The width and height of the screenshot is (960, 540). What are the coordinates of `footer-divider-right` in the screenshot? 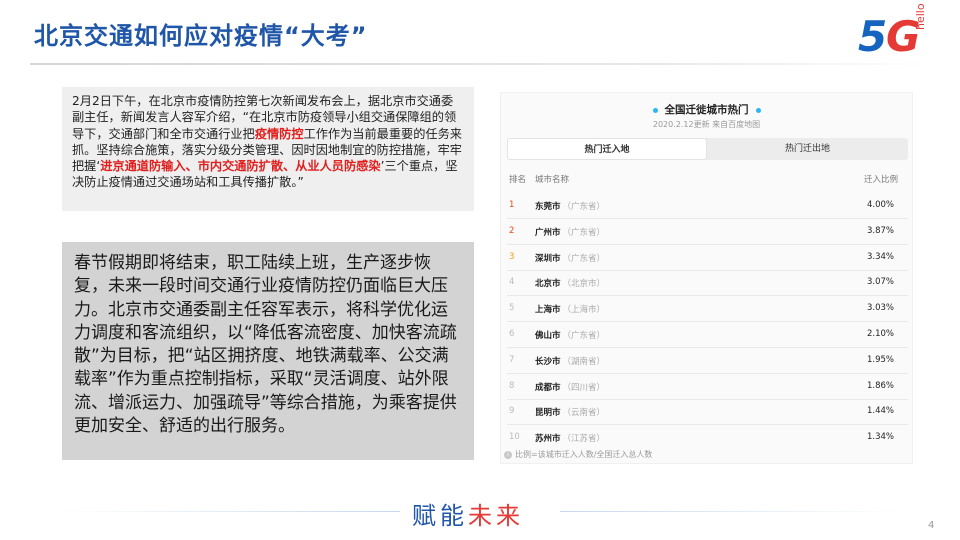 It's located at (730, 511).